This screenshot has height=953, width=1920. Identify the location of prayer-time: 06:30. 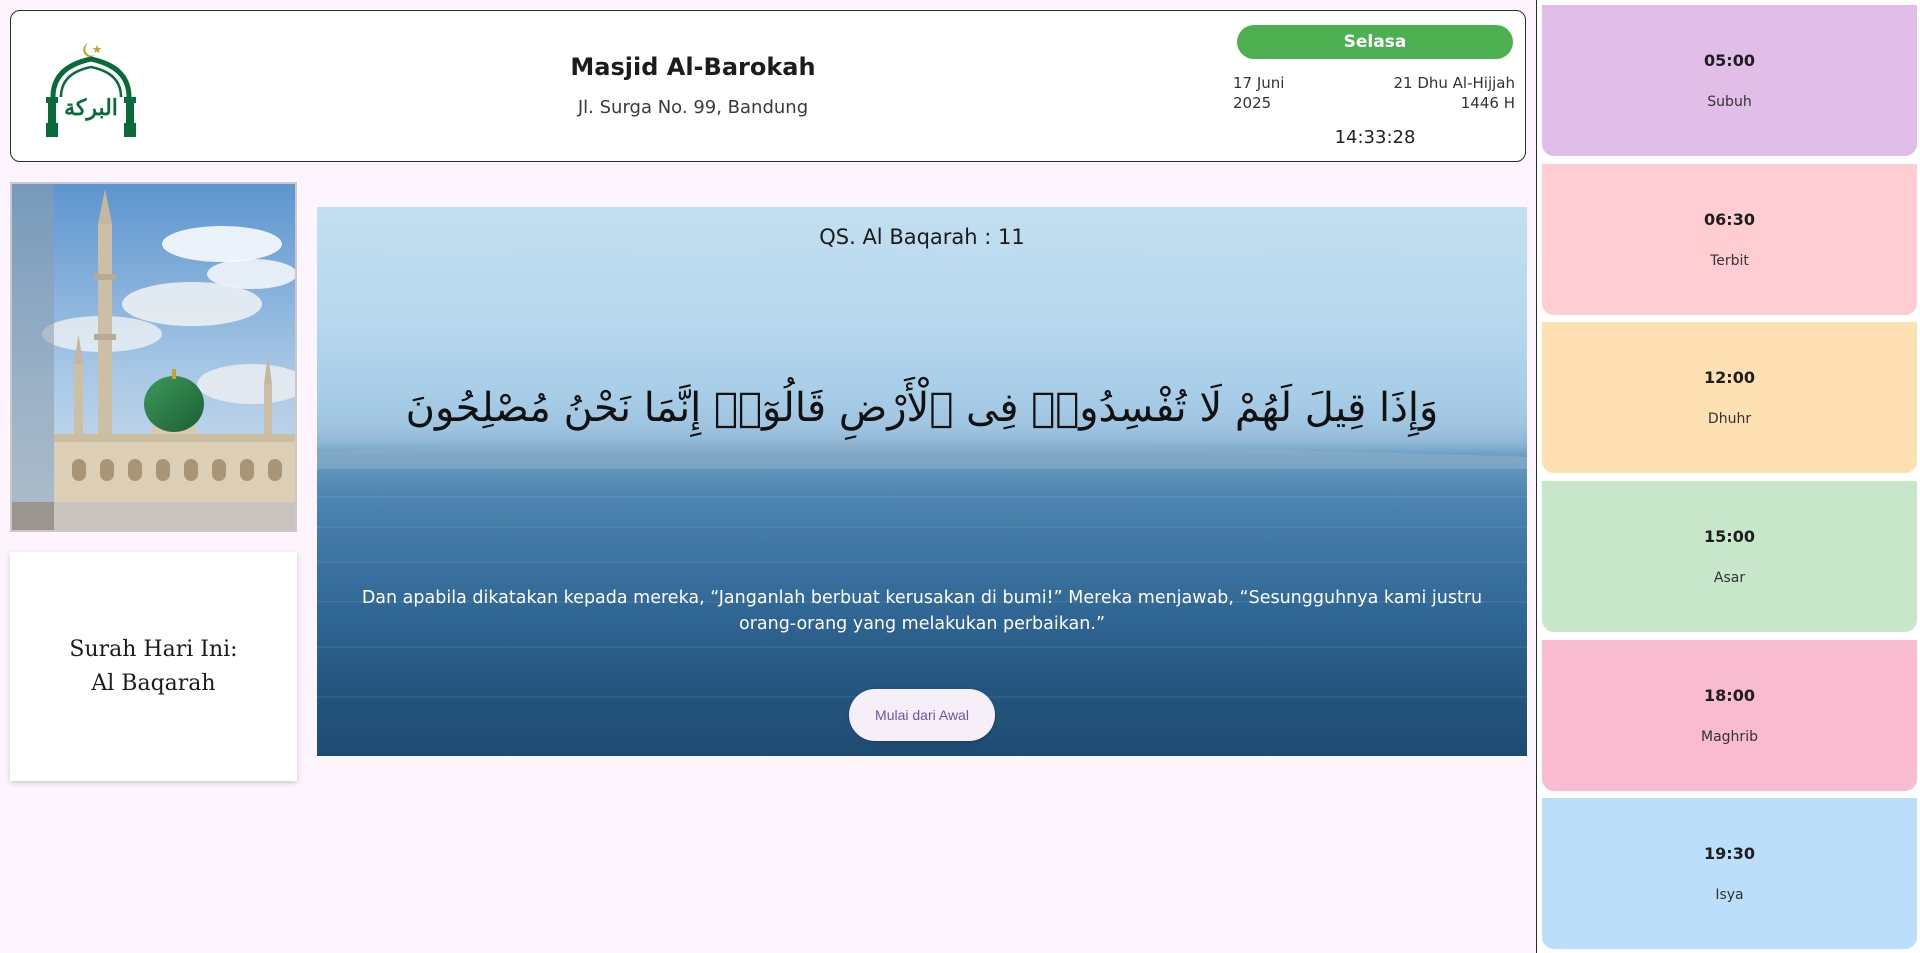
(1729, 219).